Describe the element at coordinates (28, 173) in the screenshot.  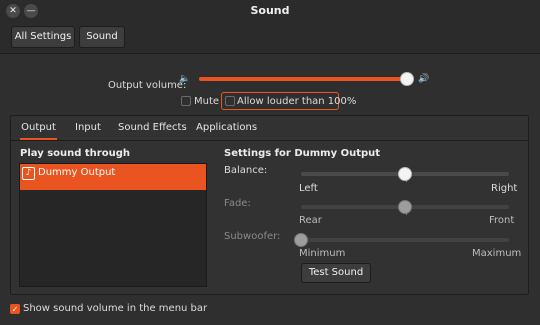
I see `speaker-device-icon: ♪` at that location.